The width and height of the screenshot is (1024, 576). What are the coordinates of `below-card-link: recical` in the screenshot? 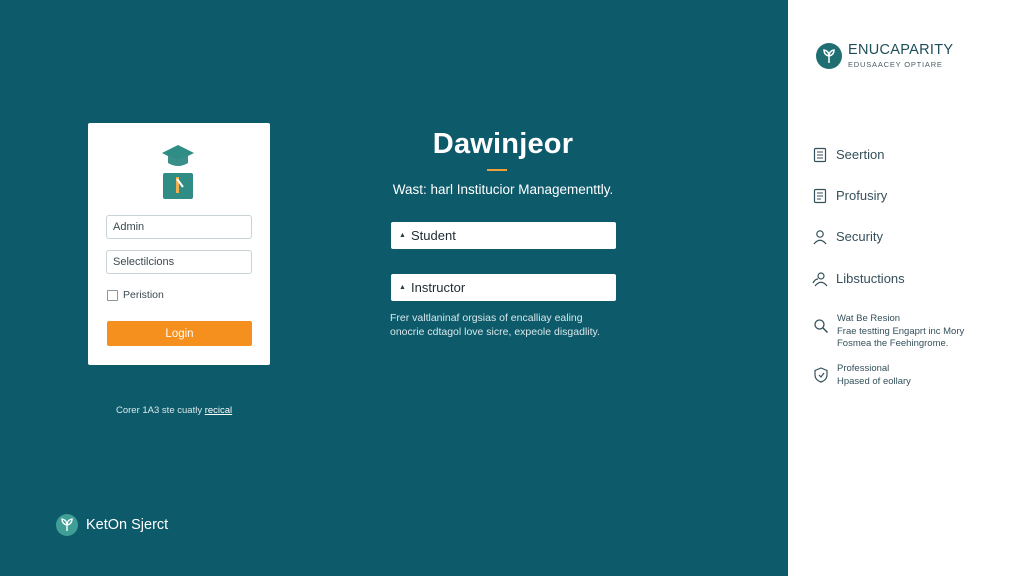 It's located at (218, 410).